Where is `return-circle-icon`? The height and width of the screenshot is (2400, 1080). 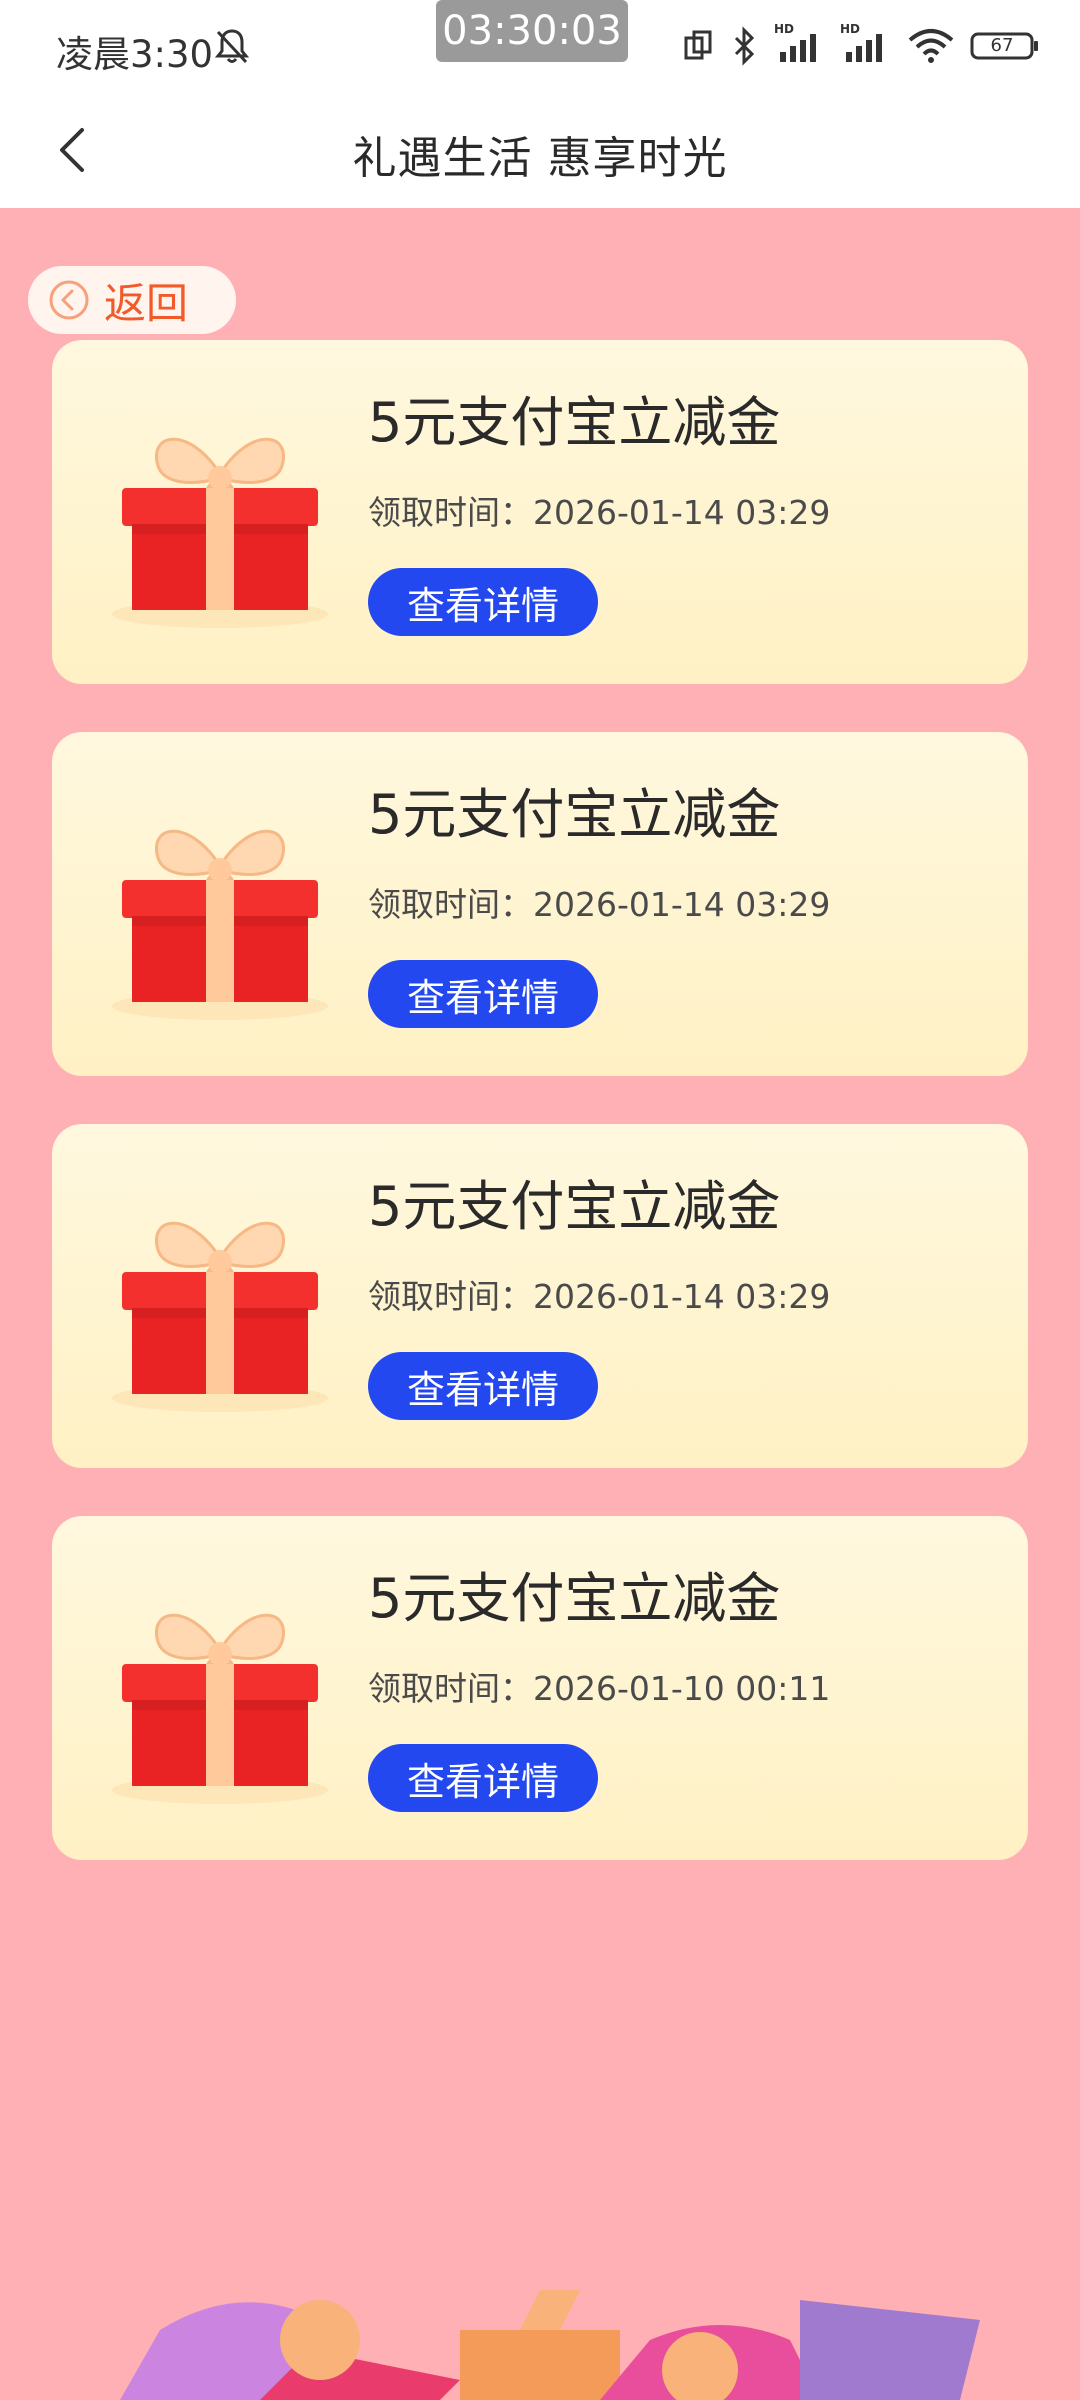 return-circle-icon is located at coordinates (69, 300).